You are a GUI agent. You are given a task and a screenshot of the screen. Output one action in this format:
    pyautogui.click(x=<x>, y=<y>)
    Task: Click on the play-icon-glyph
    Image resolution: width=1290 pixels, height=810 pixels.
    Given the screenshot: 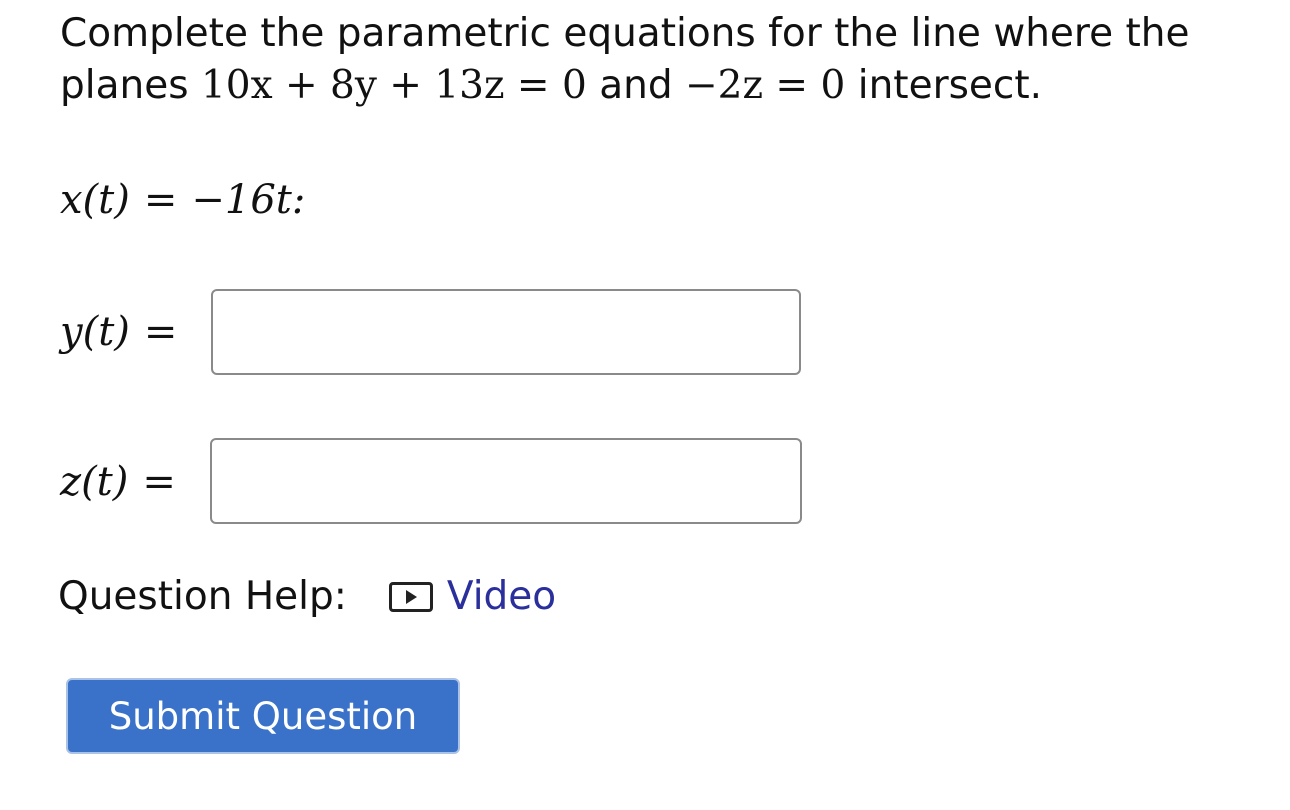 What is the action you would take?
    pyautogui.click(x=411, y=597)
    